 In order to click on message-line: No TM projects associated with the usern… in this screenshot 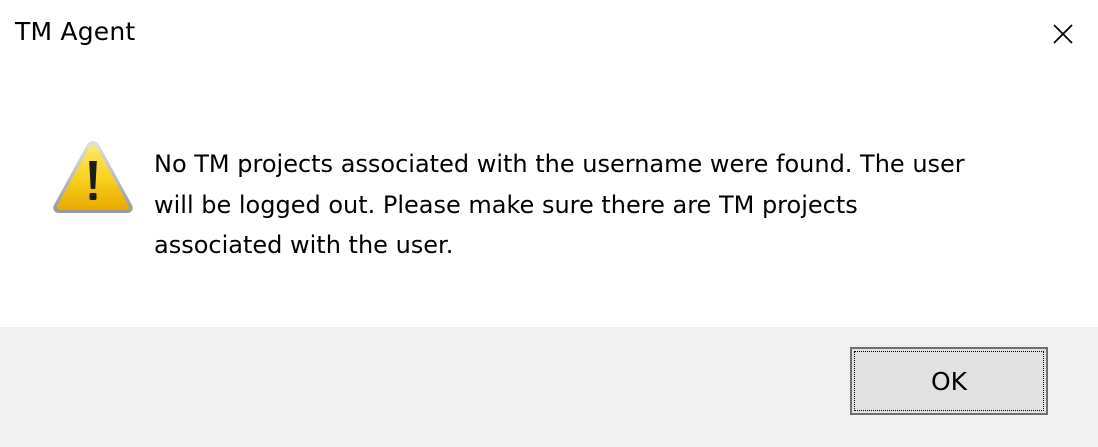, I will do `click(559, 164)`.